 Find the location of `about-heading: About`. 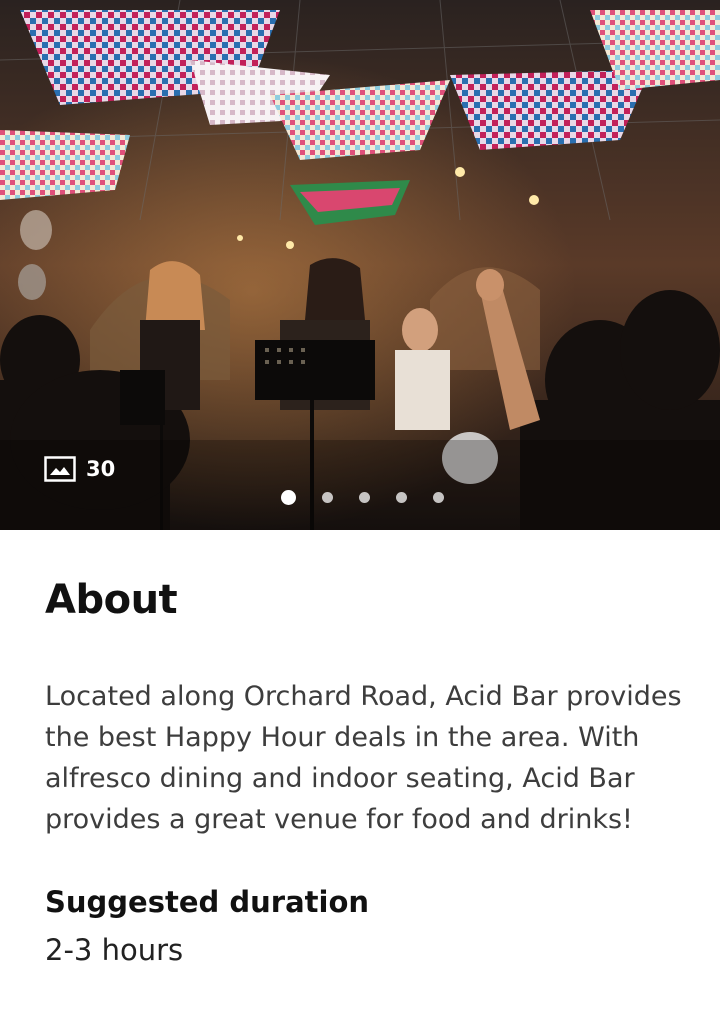

about-heading: About is located at coordinates (111, 600).